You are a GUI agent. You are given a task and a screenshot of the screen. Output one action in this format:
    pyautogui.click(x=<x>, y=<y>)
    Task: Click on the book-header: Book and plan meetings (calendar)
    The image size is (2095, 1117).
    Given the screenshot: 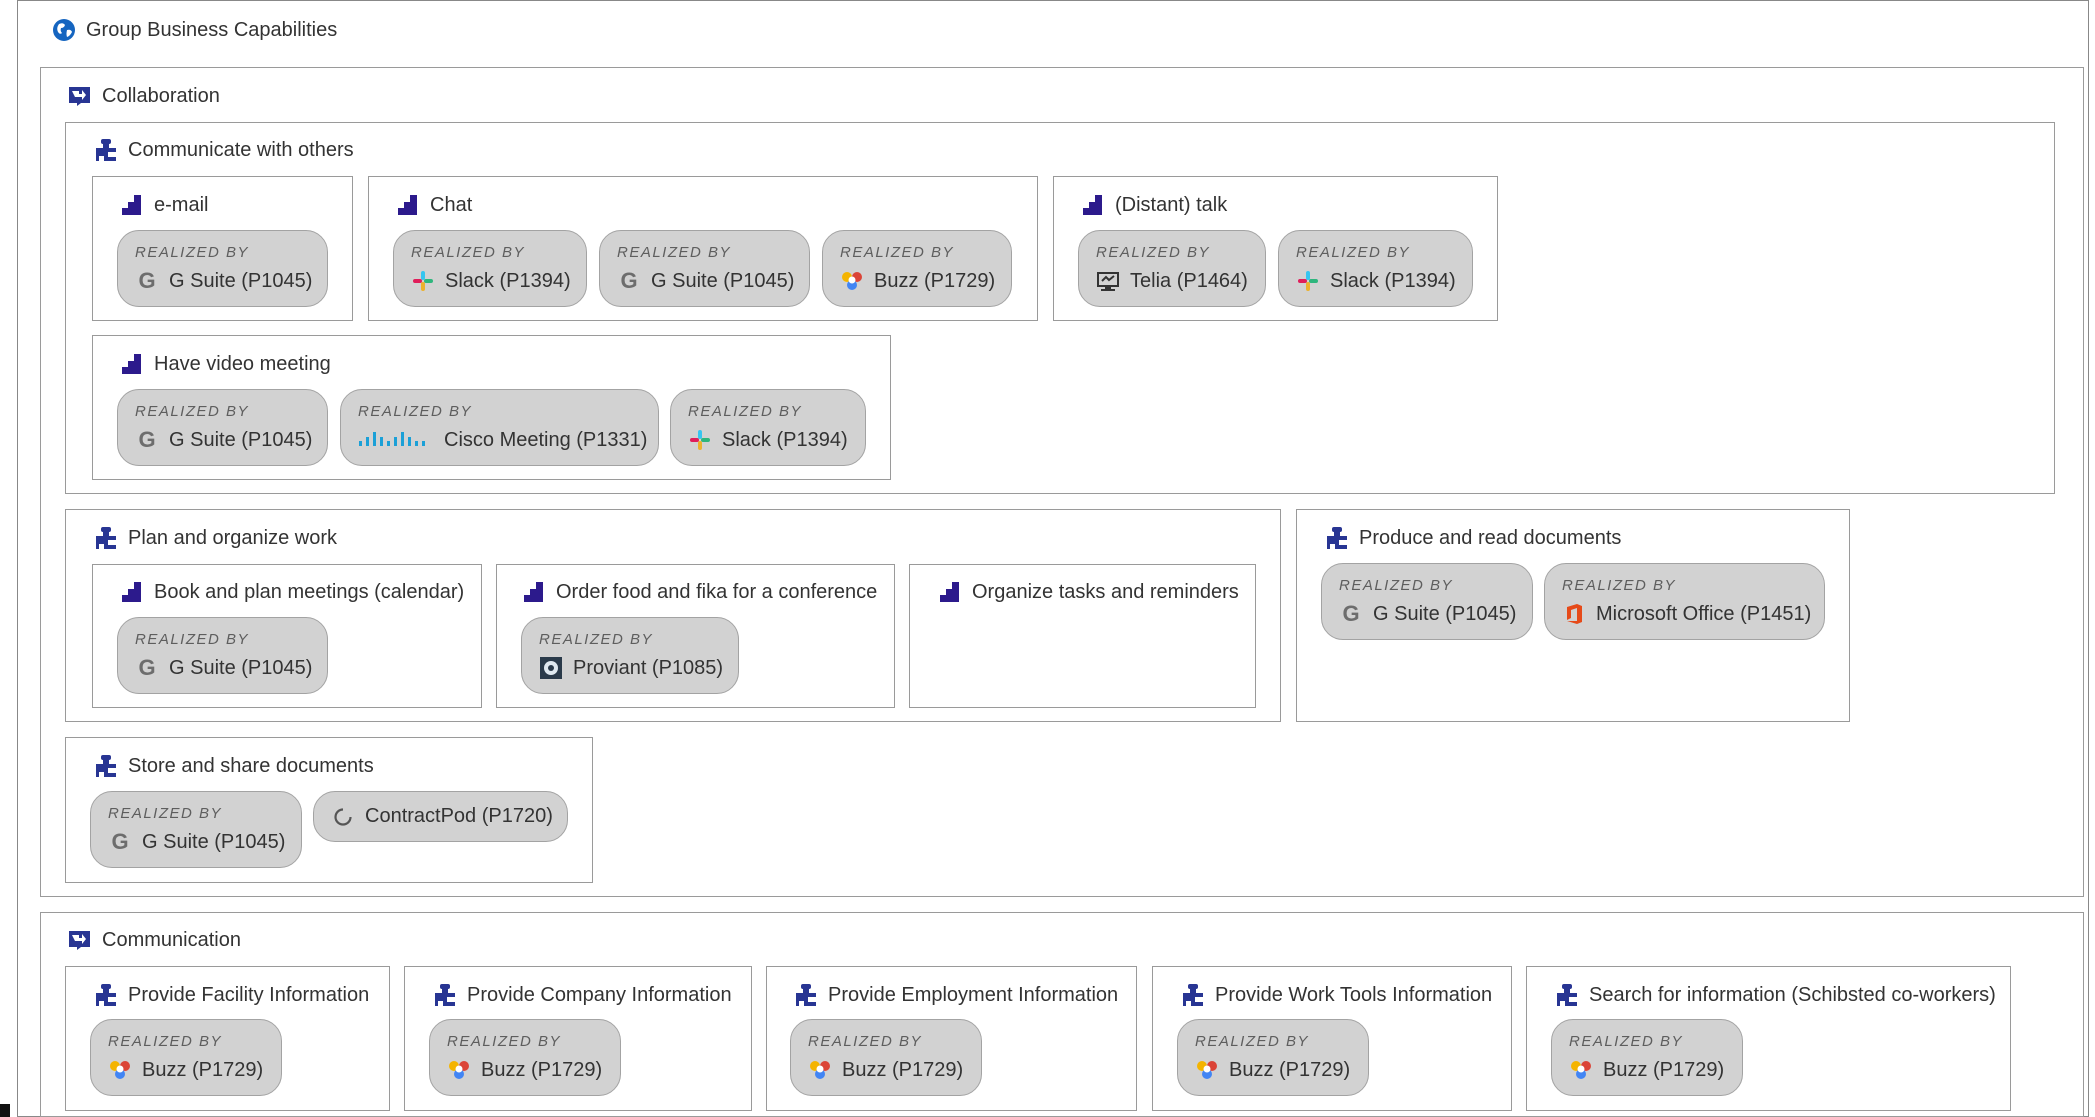 What is the action you would take?
    pyautogui.click(x=292, y=592)
    